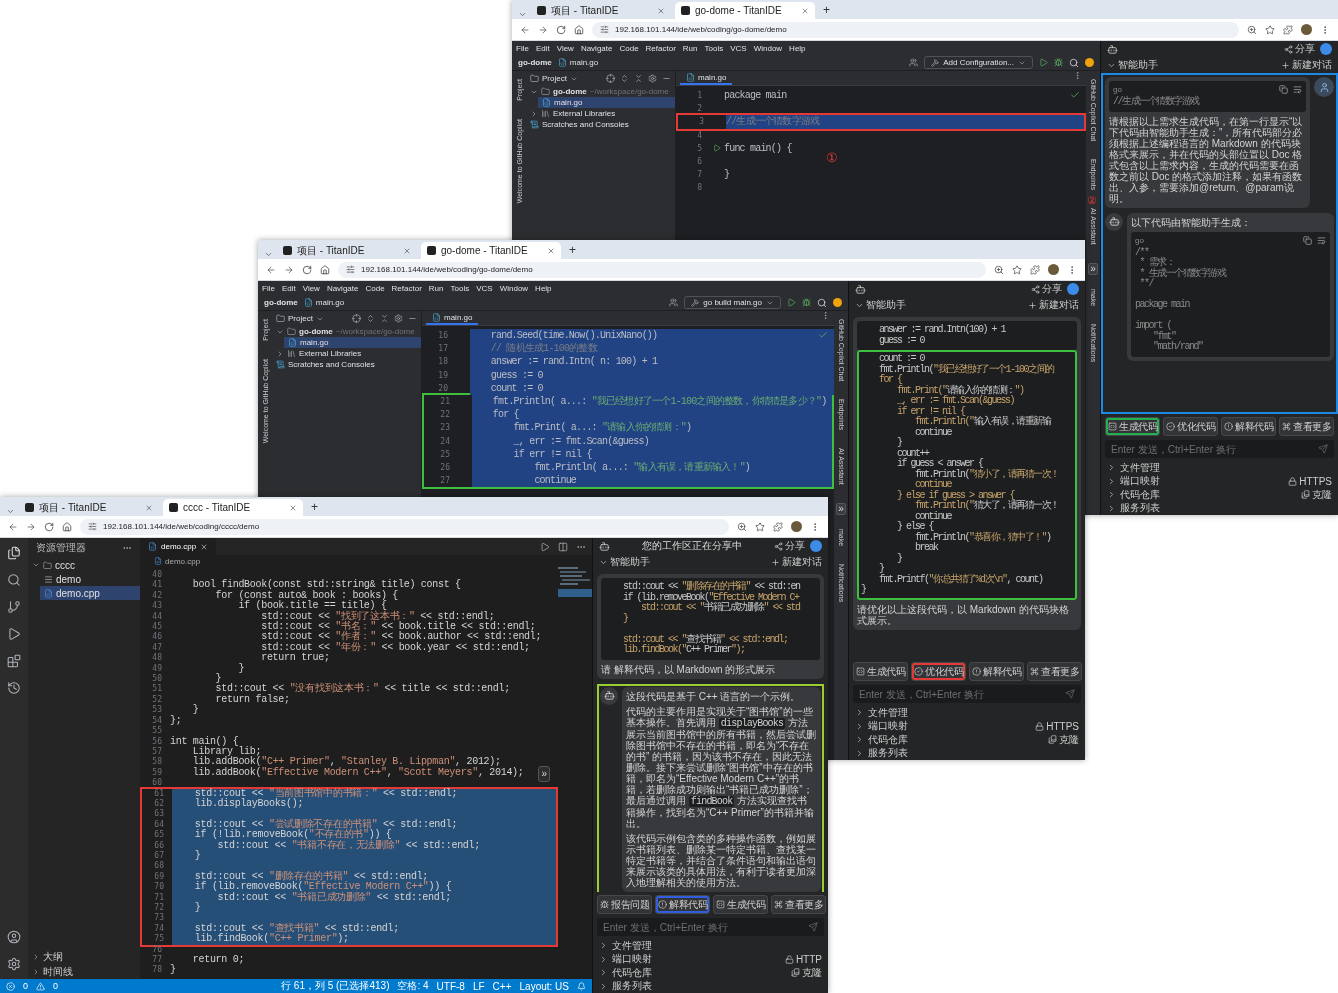 Image resolution: width=1338 pixels, height=993 pixels. I want to click on menu-item: File, so click(268, 288).